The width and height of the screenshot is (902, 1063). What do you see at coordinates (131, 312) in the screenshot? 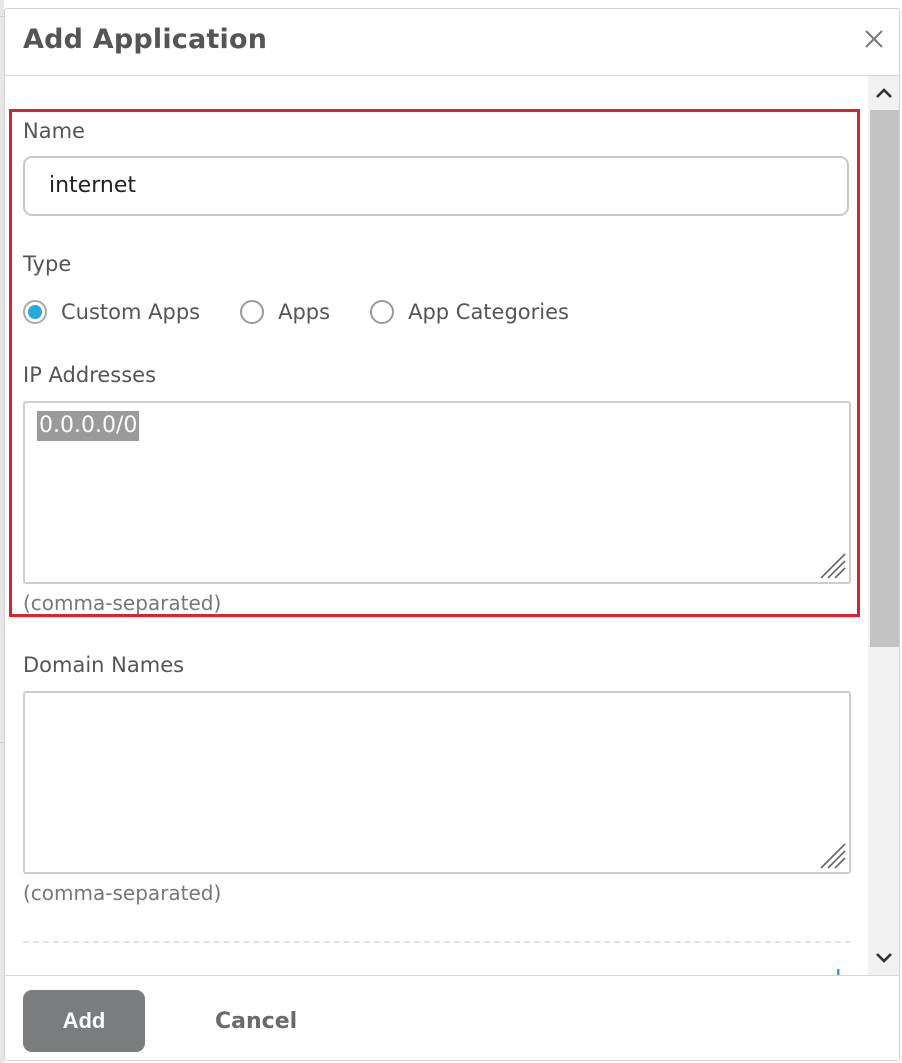
I see `radio-label: Custom Apps` at bounding box center [131, 312].